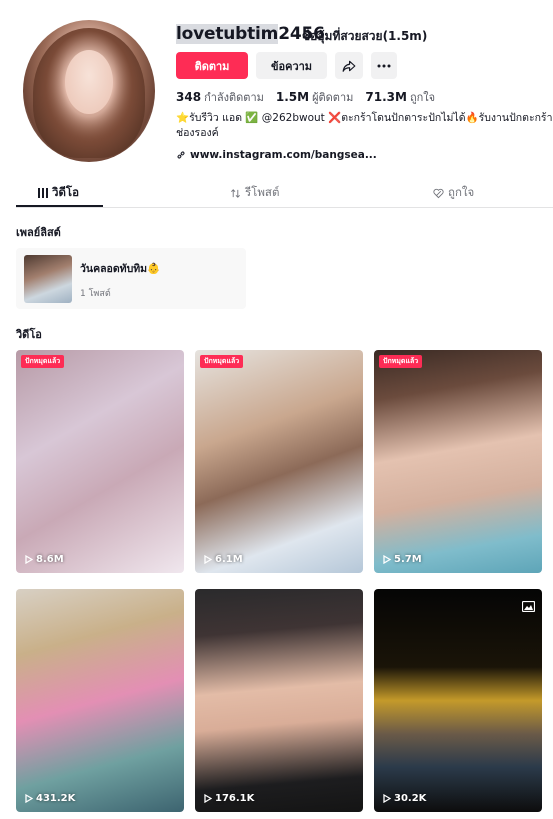 The image size is (553, 819). I want to click on grid-icon, so click(43, 193).